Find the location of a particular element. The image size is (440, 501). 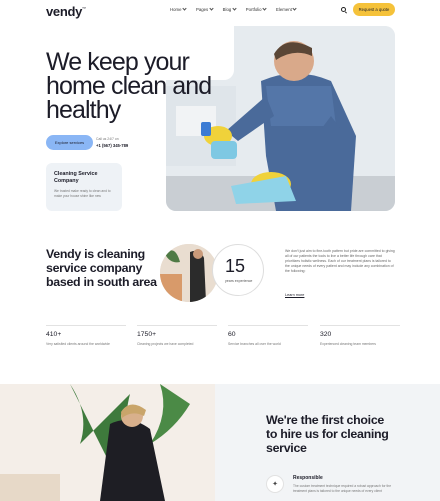

stat-label: Cleaning projects we have completed is located at coordinates (165, 344).